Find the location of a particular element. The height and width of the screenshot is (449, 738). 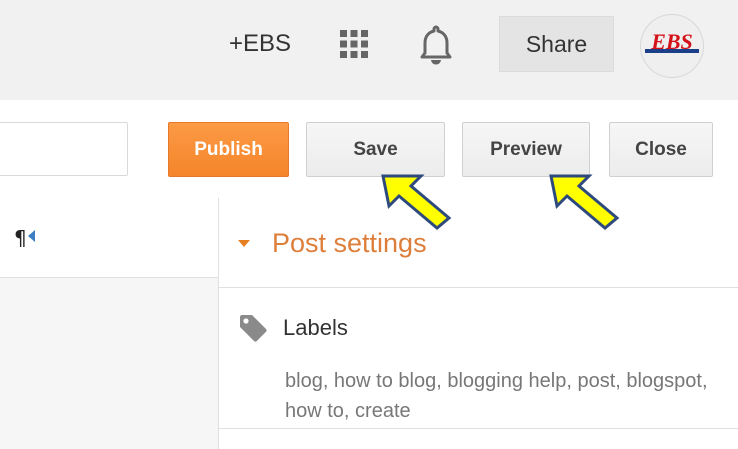

post-title-input is located at coordinates (64, 149).